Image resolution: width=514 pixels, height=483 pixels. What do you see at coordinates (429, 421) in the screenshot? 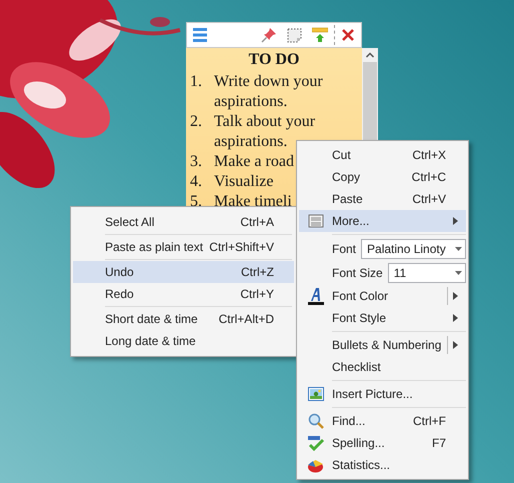
I see `shortcut-text: Ctrl+F` at bounding box center [429, 421].